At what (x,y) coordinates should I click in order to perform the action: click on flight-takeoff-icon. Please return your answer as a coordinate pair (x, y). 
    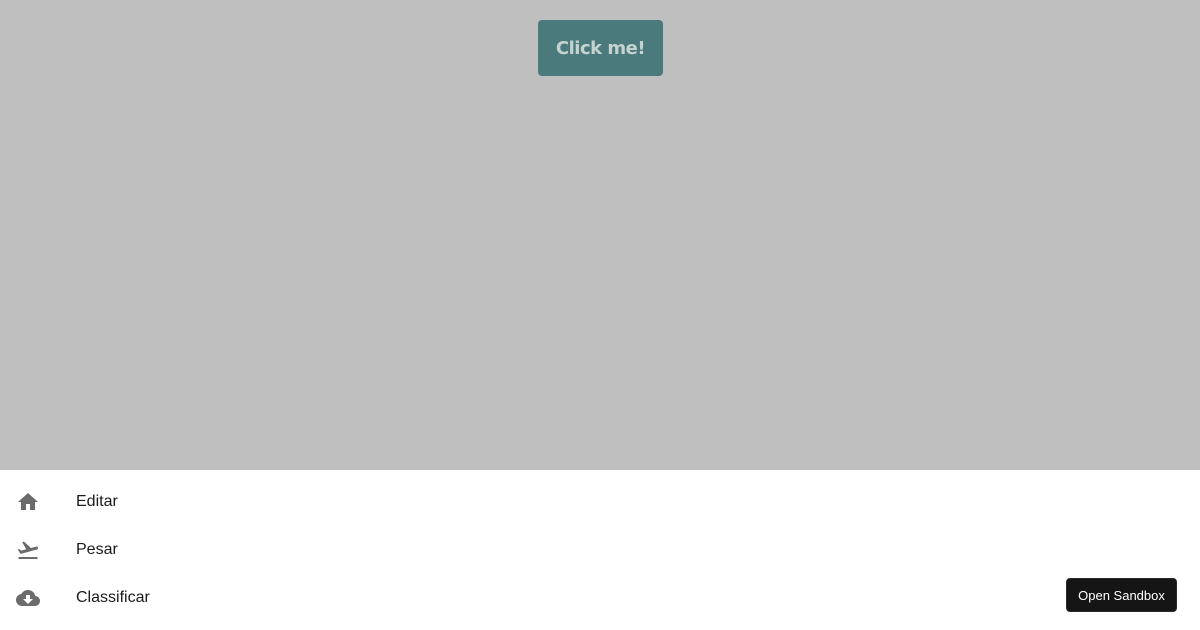
    Looking at the image, I should click on (28, 550).